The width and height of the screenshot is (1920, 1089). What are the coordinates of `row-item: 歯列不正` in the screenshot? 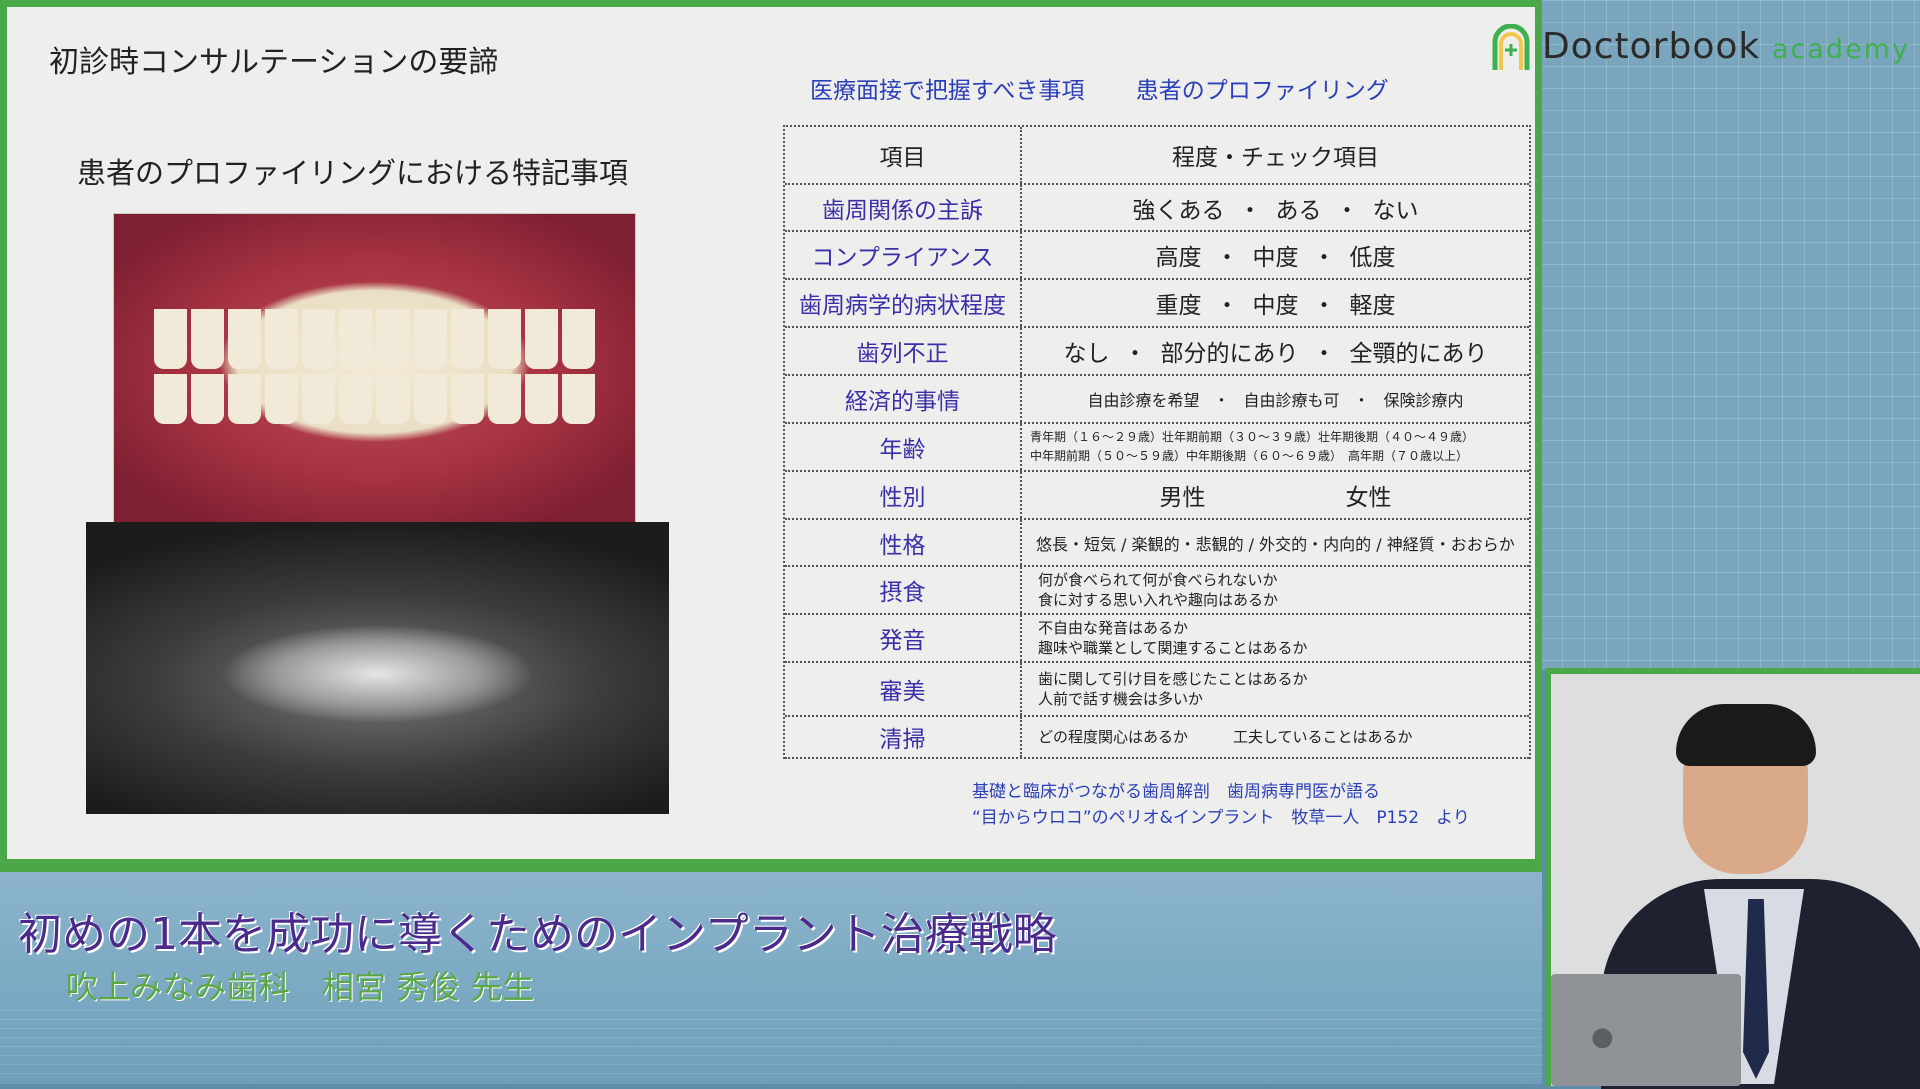 It's located at (903, 351).